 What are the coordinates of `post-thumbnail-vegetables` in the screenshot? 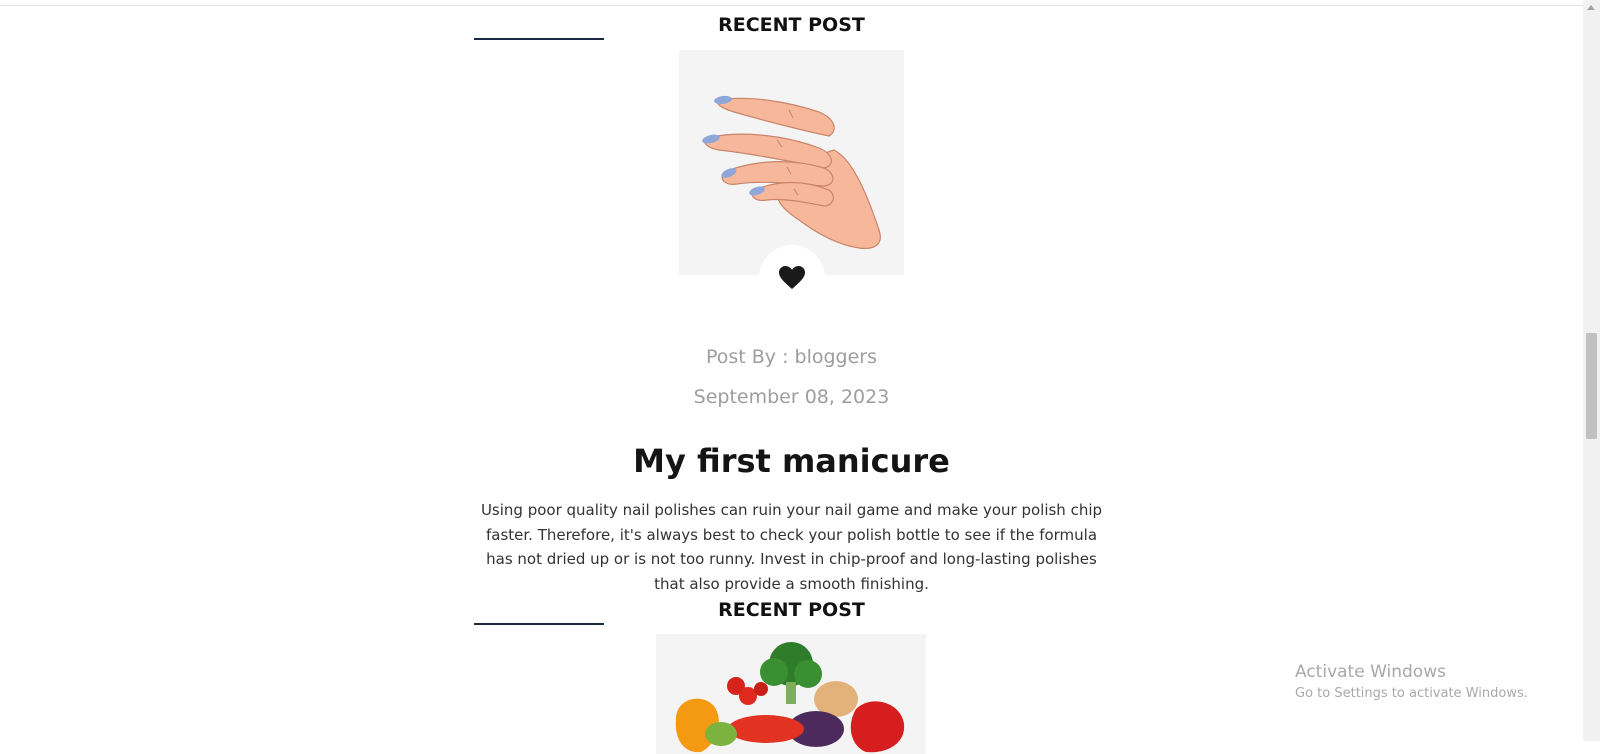 It's located at (791, 694).